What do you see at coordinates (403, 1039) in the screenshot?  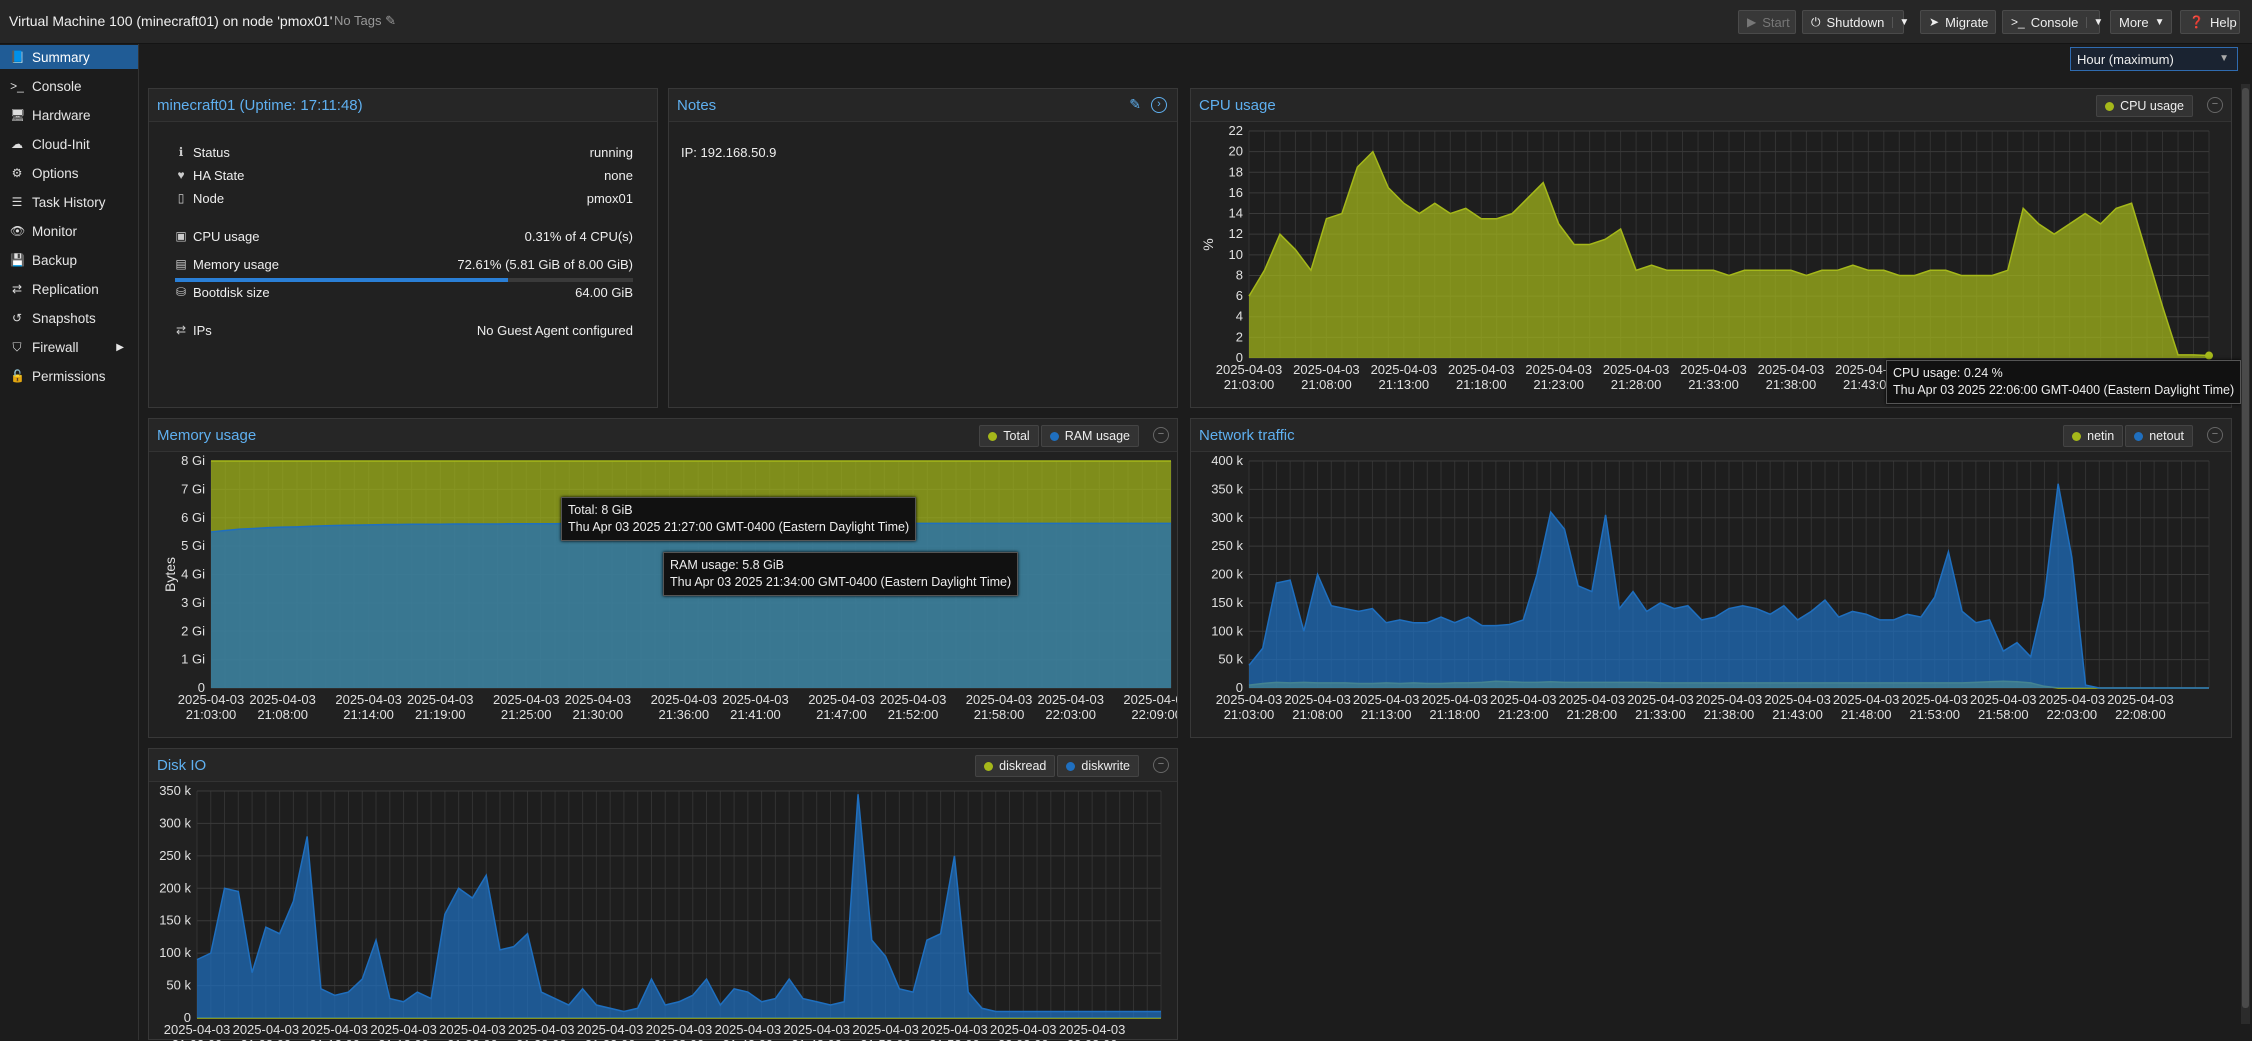 I see `x-tick-label: 21:18:00` at bounding box center [403, 1039].